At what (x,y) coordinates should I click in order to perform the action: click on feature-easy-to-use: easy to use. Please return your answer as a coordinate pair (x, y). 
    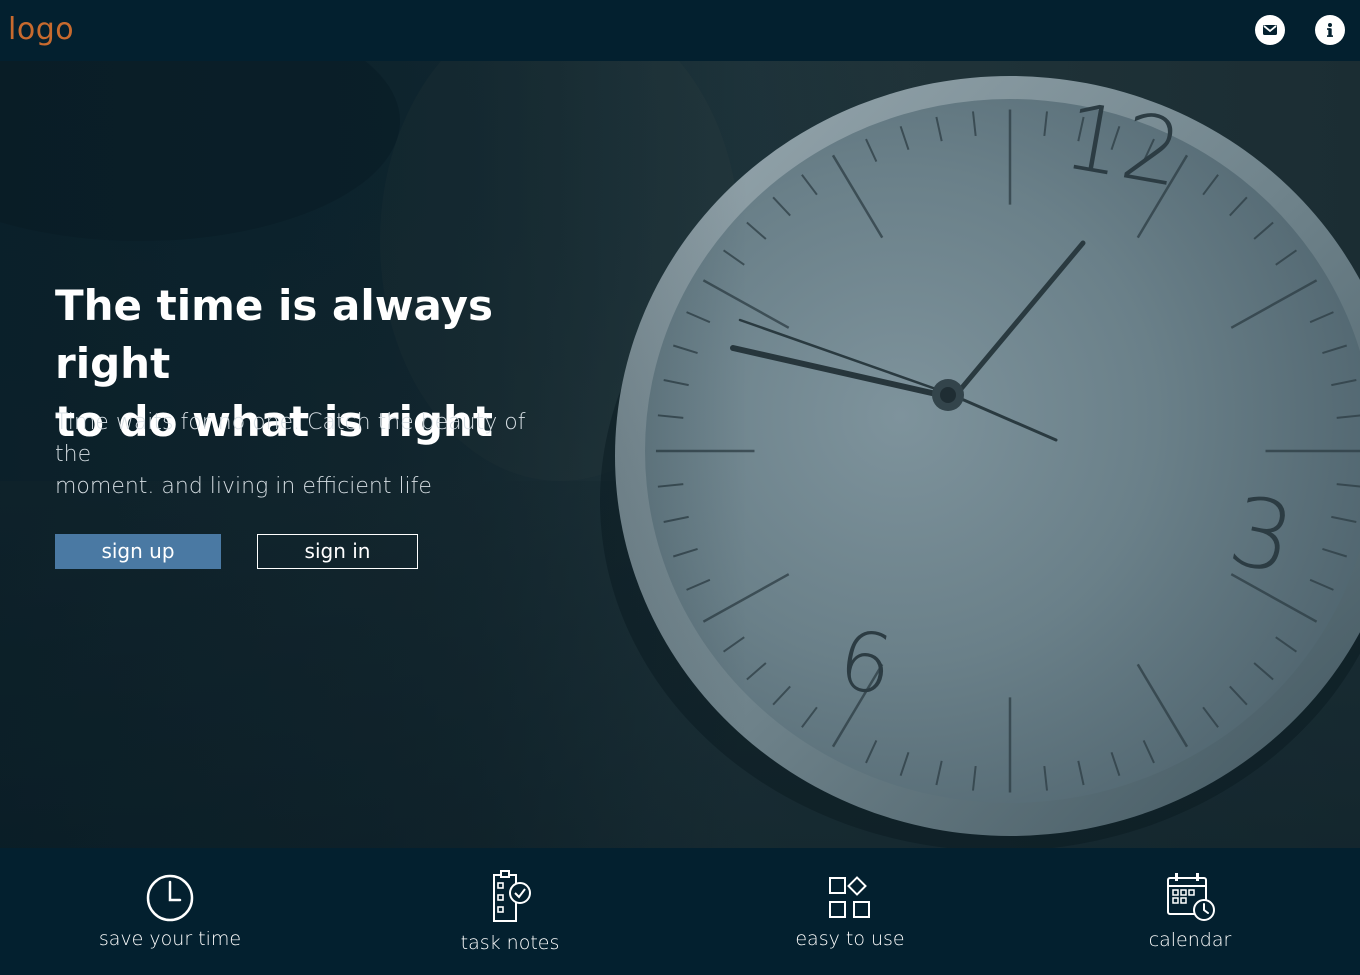
    Looking at the image, I should click on (850, 911).